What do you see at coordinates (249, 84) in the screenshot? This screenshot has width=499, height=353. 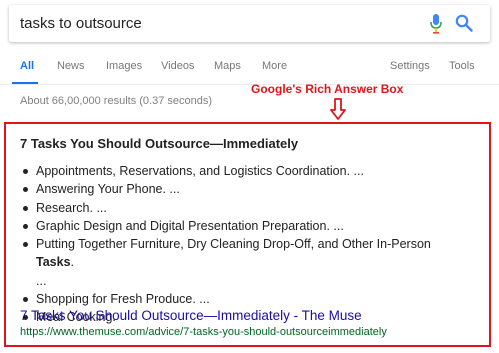 I see `tabs-divider` at bounding box center [249, 84].